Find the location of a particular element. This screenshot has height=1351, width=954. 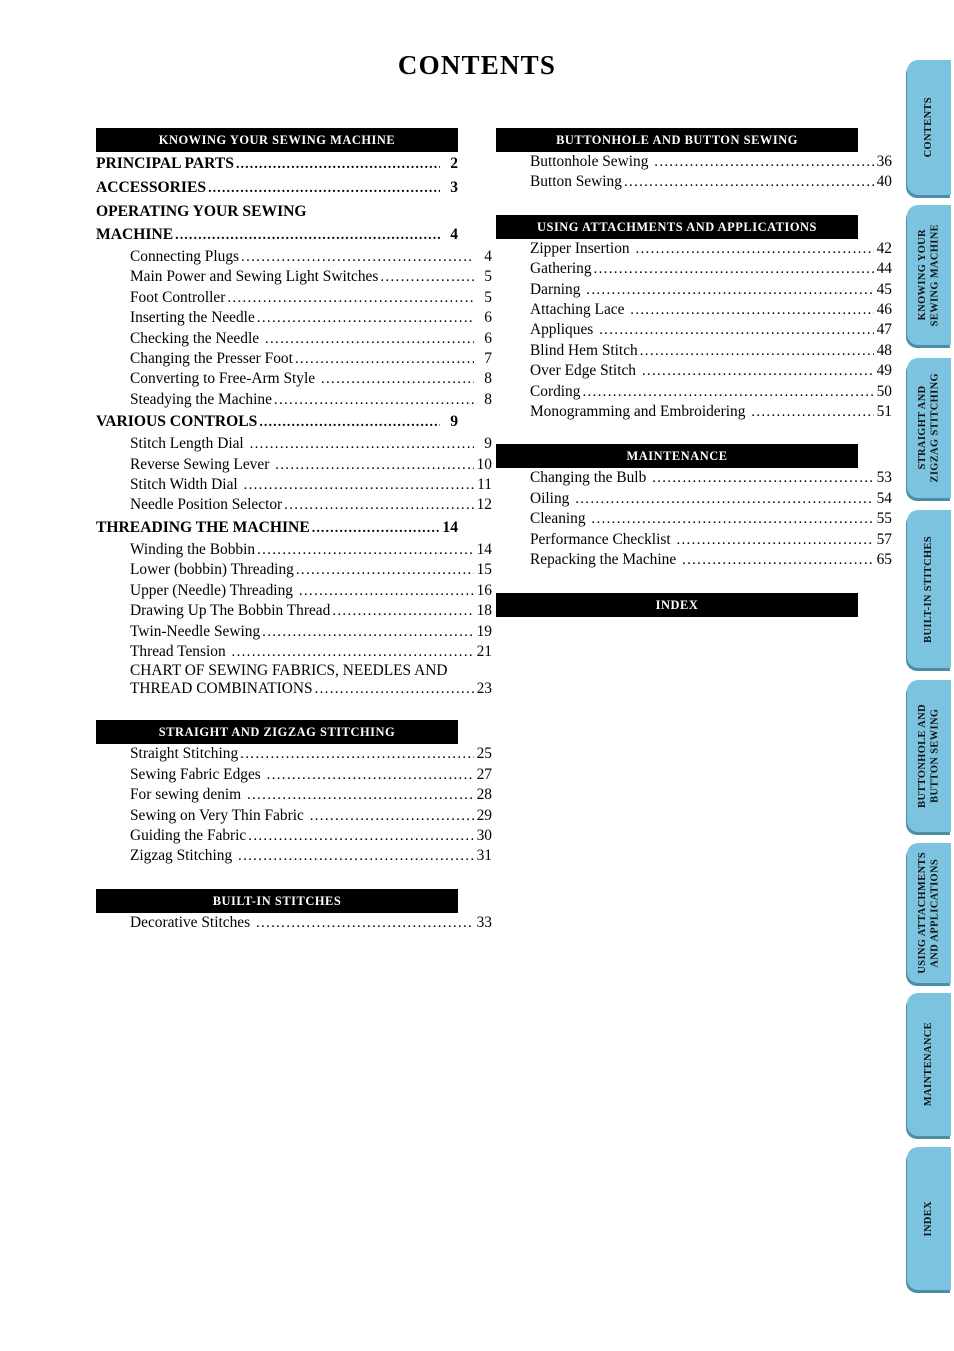

toc-entry-title: Oiling is located at coordinates (552, 498).